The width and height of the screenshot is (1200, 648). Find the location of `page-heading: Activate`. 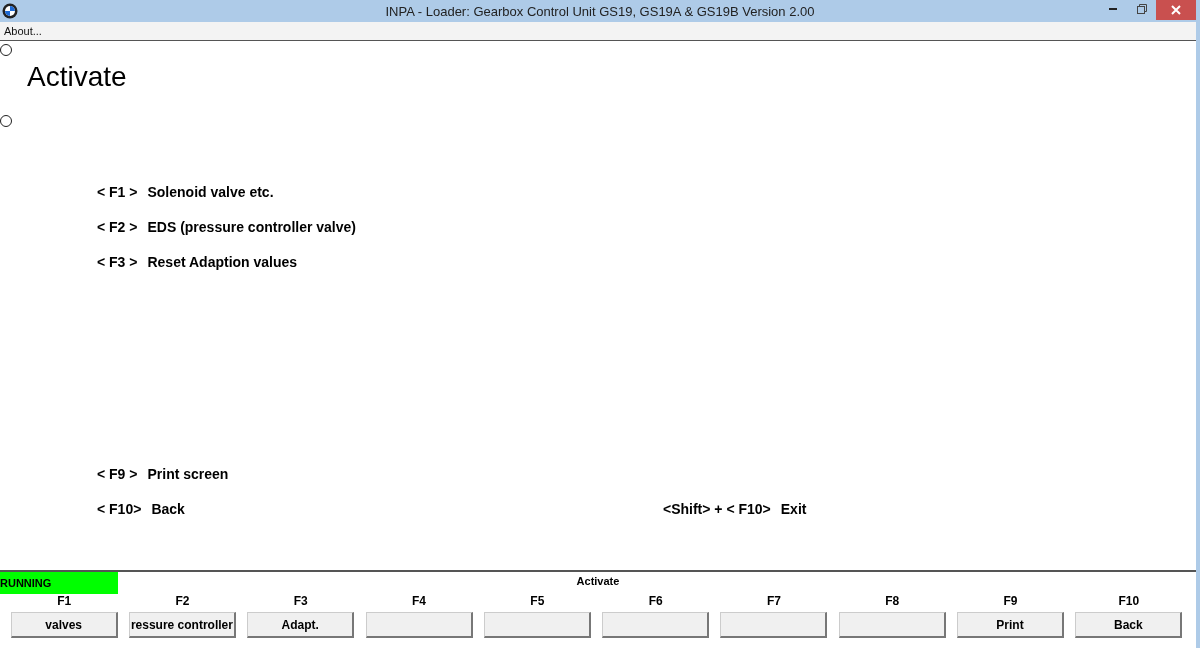

page-heading: Activate is located at coordinates (77, 77).